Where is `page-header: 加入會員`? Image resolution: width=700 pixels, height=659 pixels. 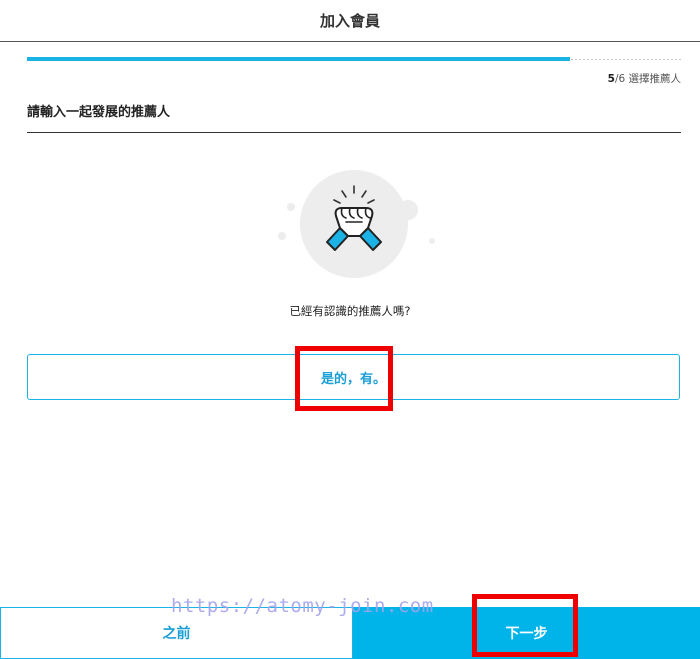
page-header: 加入會員 is located at coordinates (350, 21).